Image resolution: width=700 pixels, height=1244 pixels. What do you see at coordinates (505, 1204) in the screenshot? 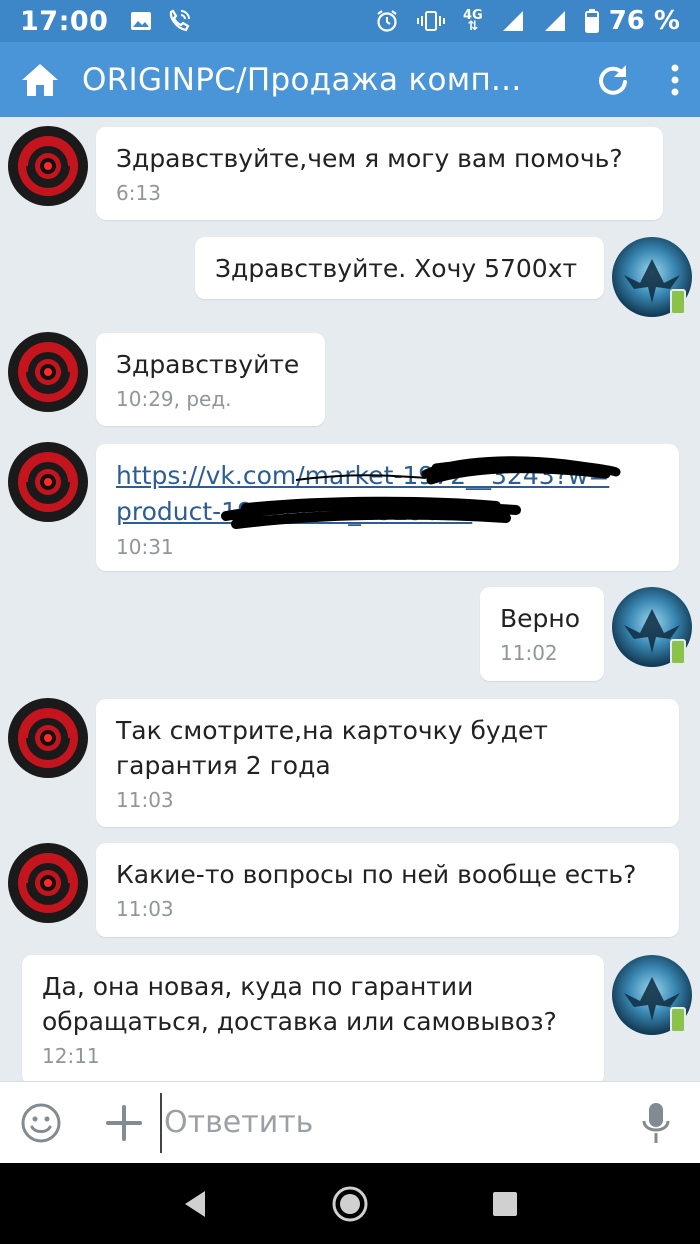
I see `recents-icon` at bounding box center [505, 1204].